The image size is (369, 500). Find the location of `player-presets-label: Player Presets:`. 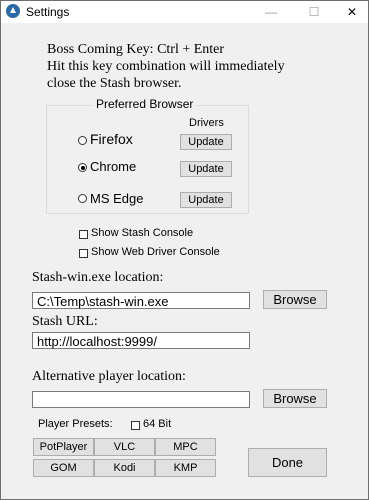

player-presets-label: Player Presets: is located at coordinates (75, 424).